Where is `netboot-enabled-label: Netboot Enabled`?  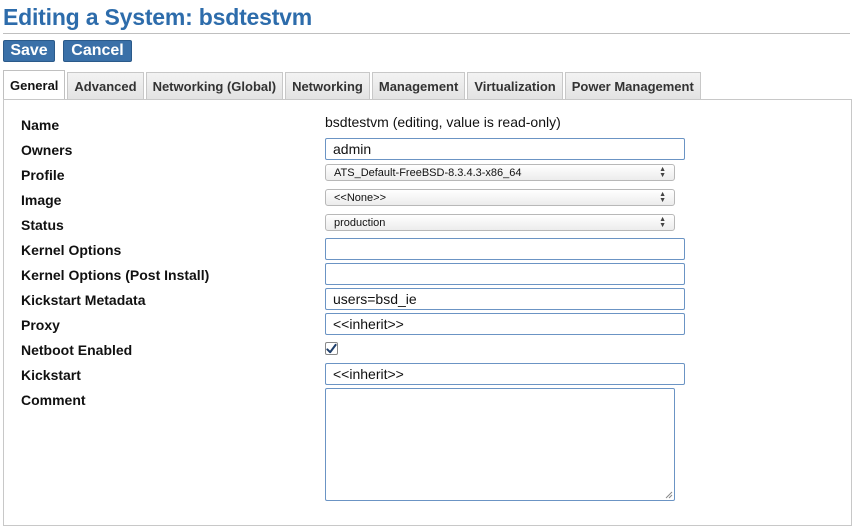
netboot-enabled-label: Netboot Enabled is located at coordinates (77, 350).